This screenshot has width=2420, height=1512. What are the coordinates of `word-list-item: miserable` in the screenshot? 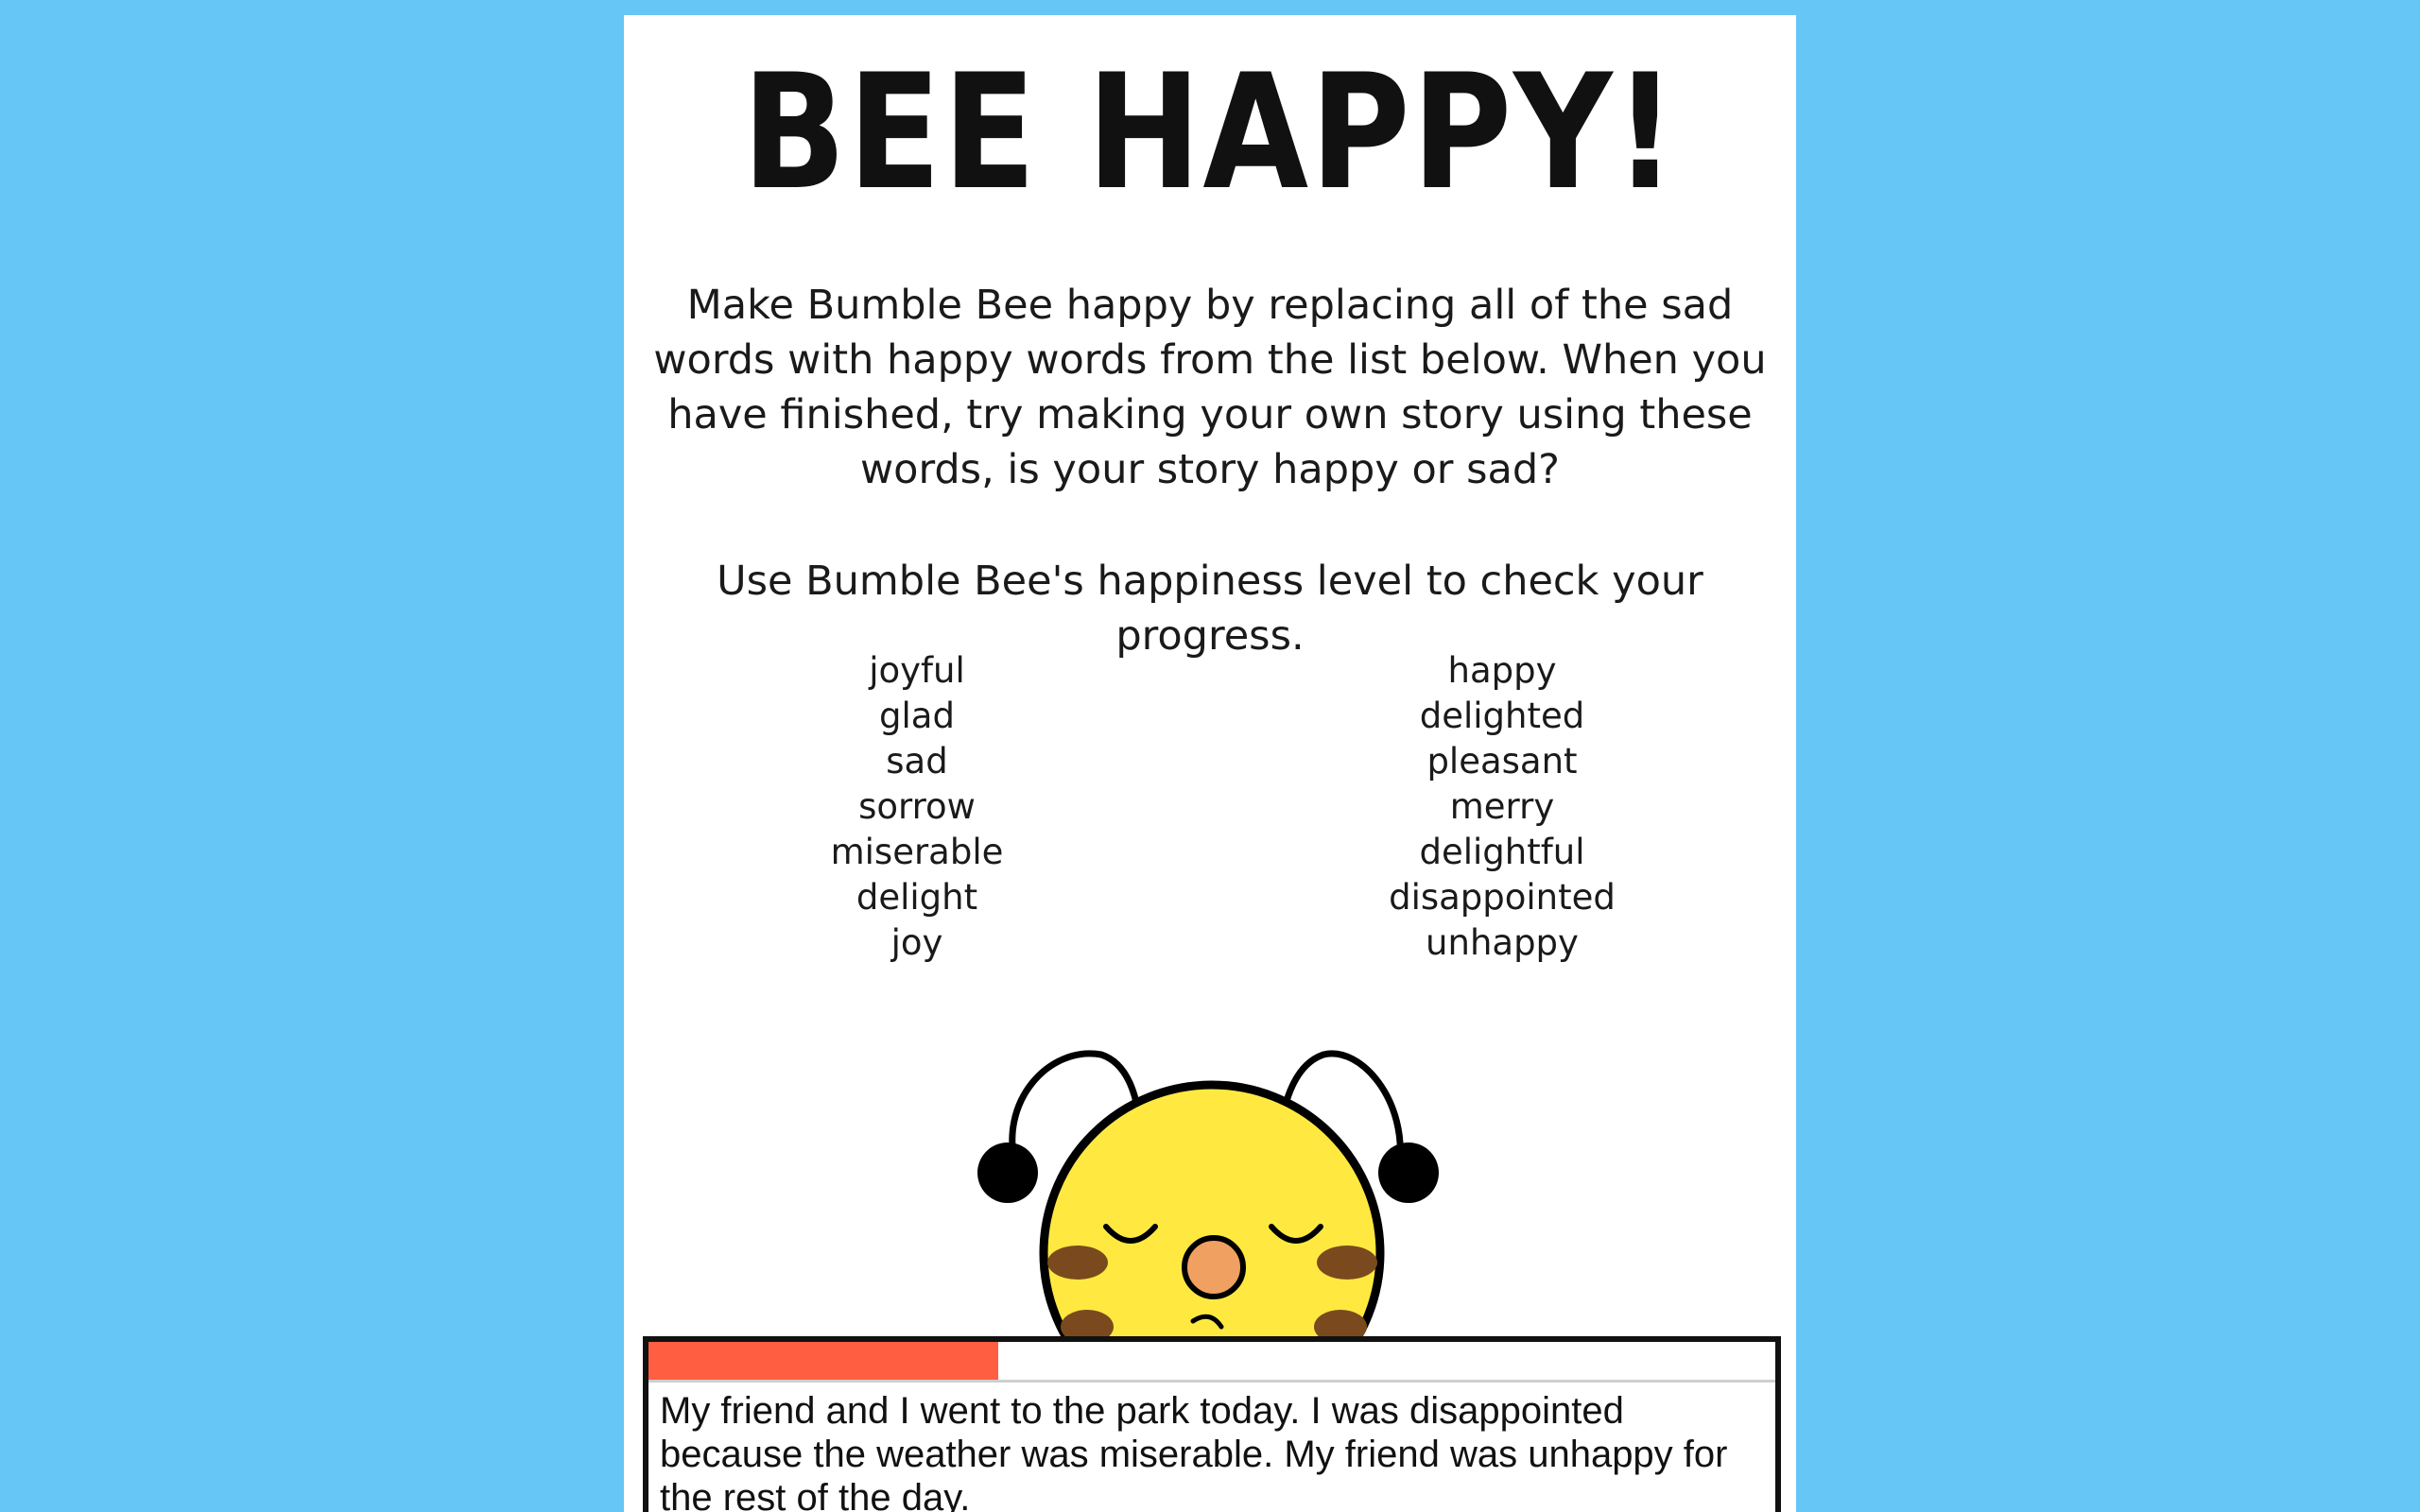 It's located at (917, 852).